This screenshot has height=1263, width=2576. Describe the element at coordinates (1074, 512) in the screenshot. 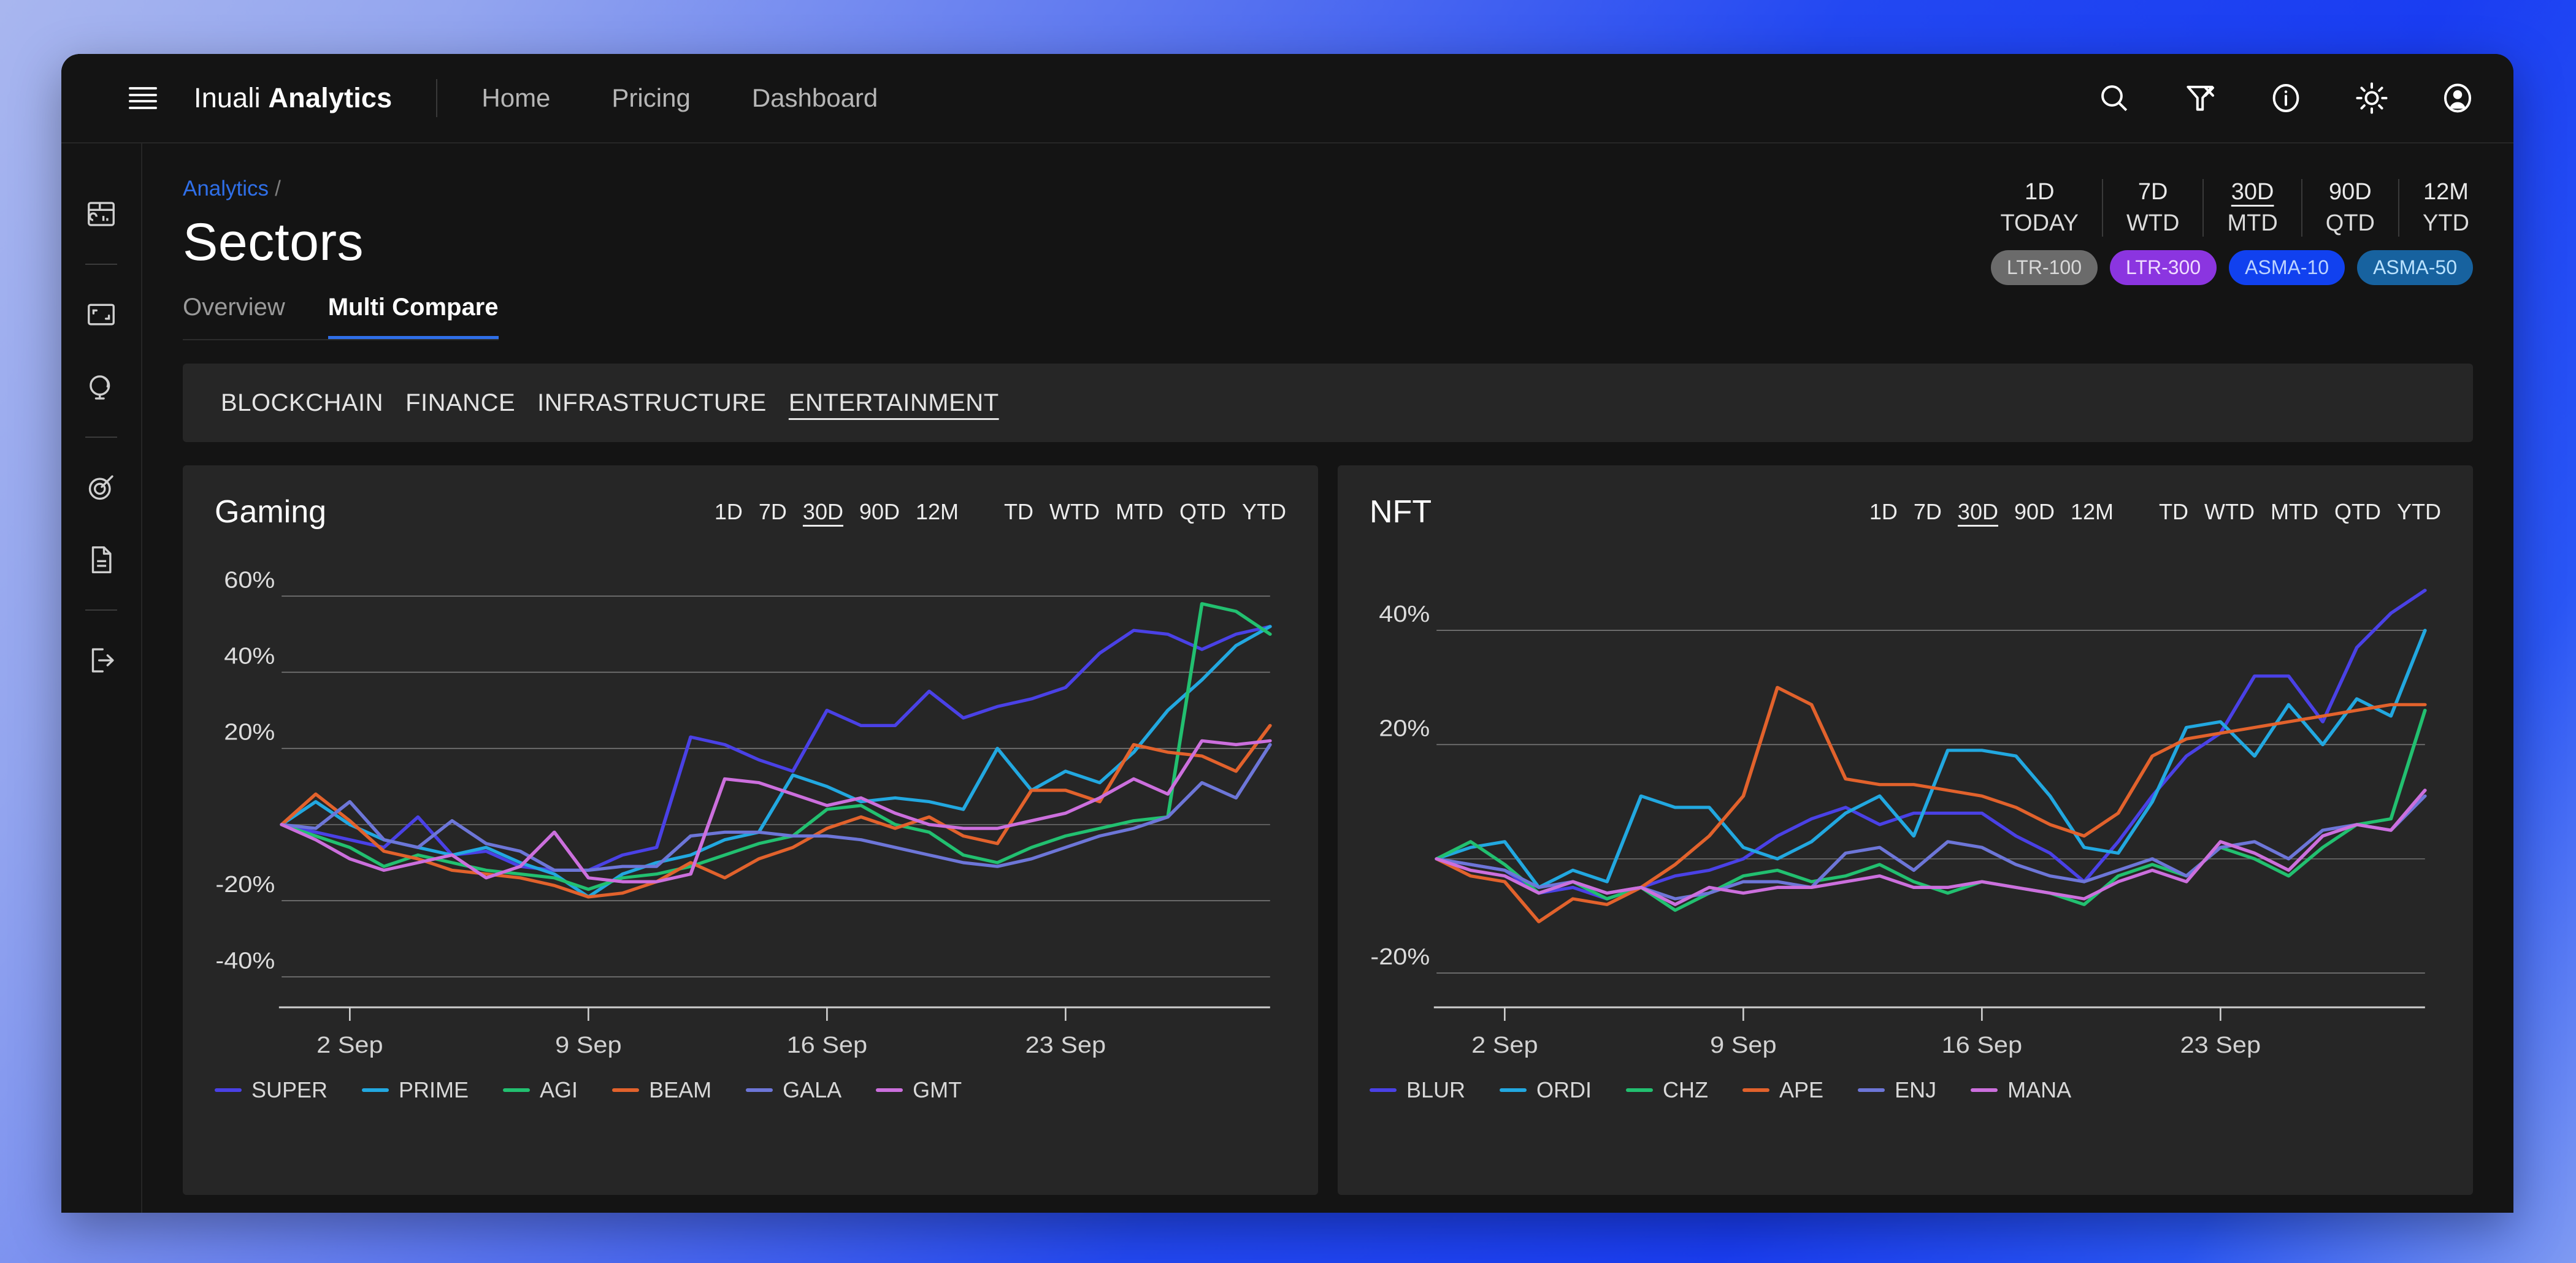

I see `gaming-range-wtd: WTD` at that location.